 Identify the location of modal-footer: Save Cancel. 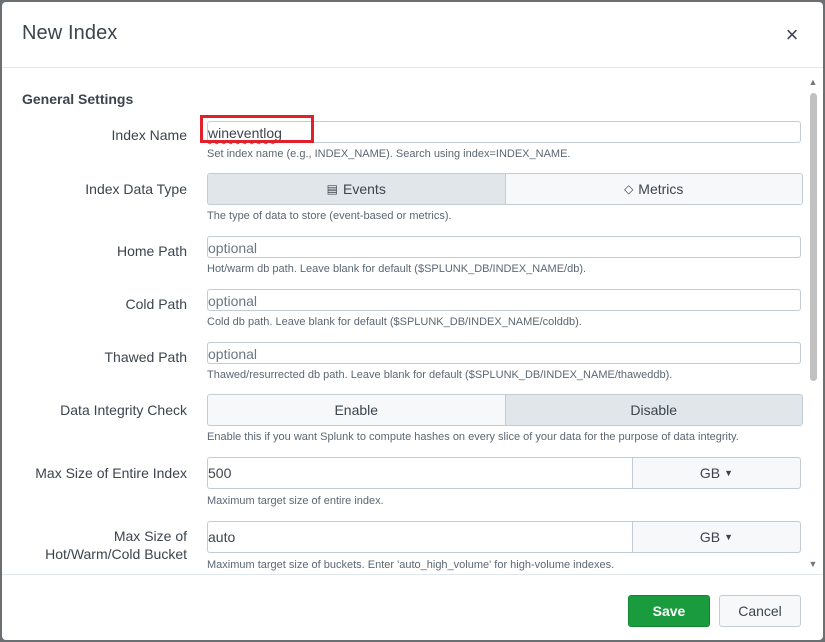
(412, 607).